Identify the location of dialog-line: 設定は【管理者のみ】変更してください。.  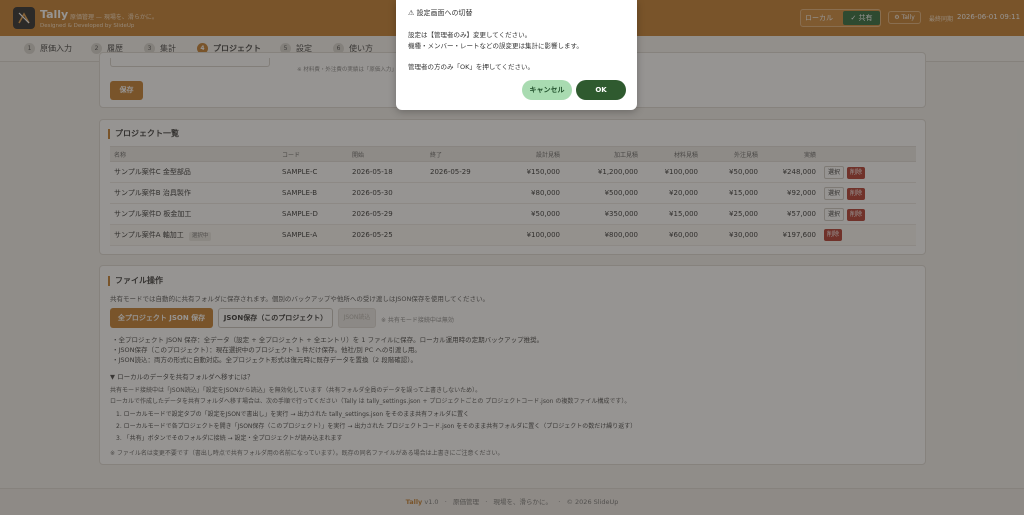
(470, 35).